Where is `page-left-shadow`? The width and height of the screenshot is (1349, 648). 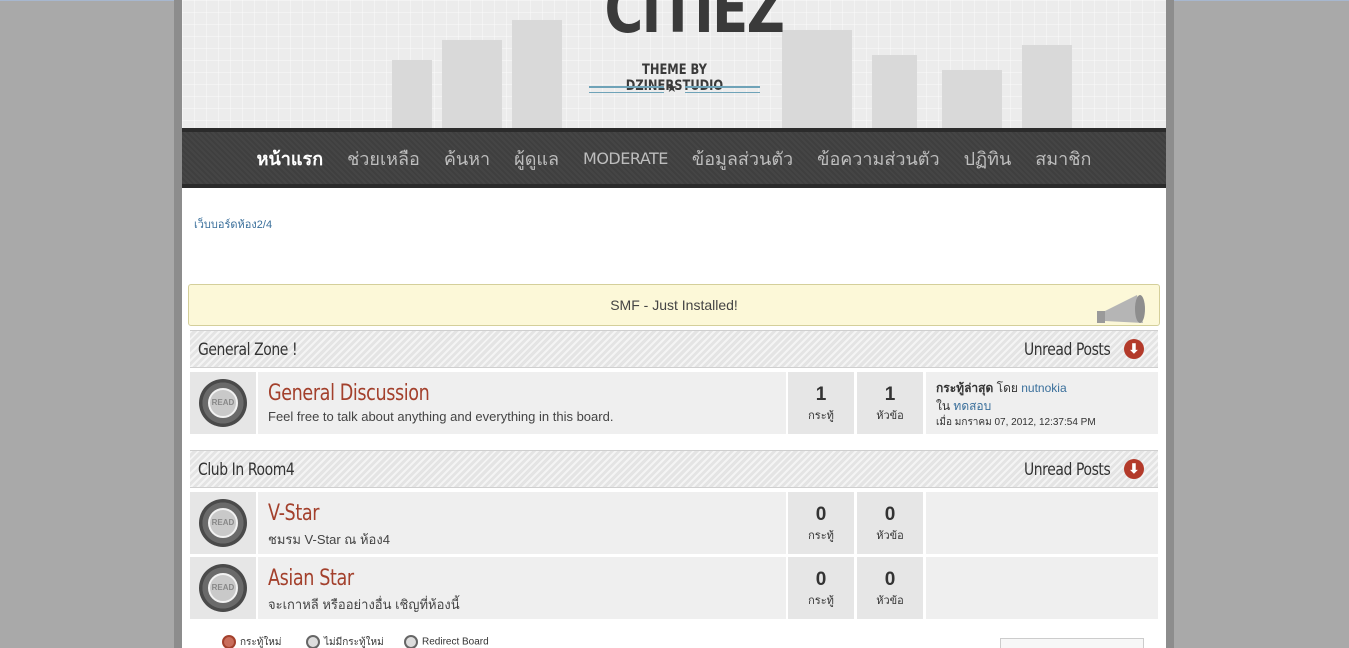
page-left-shadow is located at coordinates (178, 324).